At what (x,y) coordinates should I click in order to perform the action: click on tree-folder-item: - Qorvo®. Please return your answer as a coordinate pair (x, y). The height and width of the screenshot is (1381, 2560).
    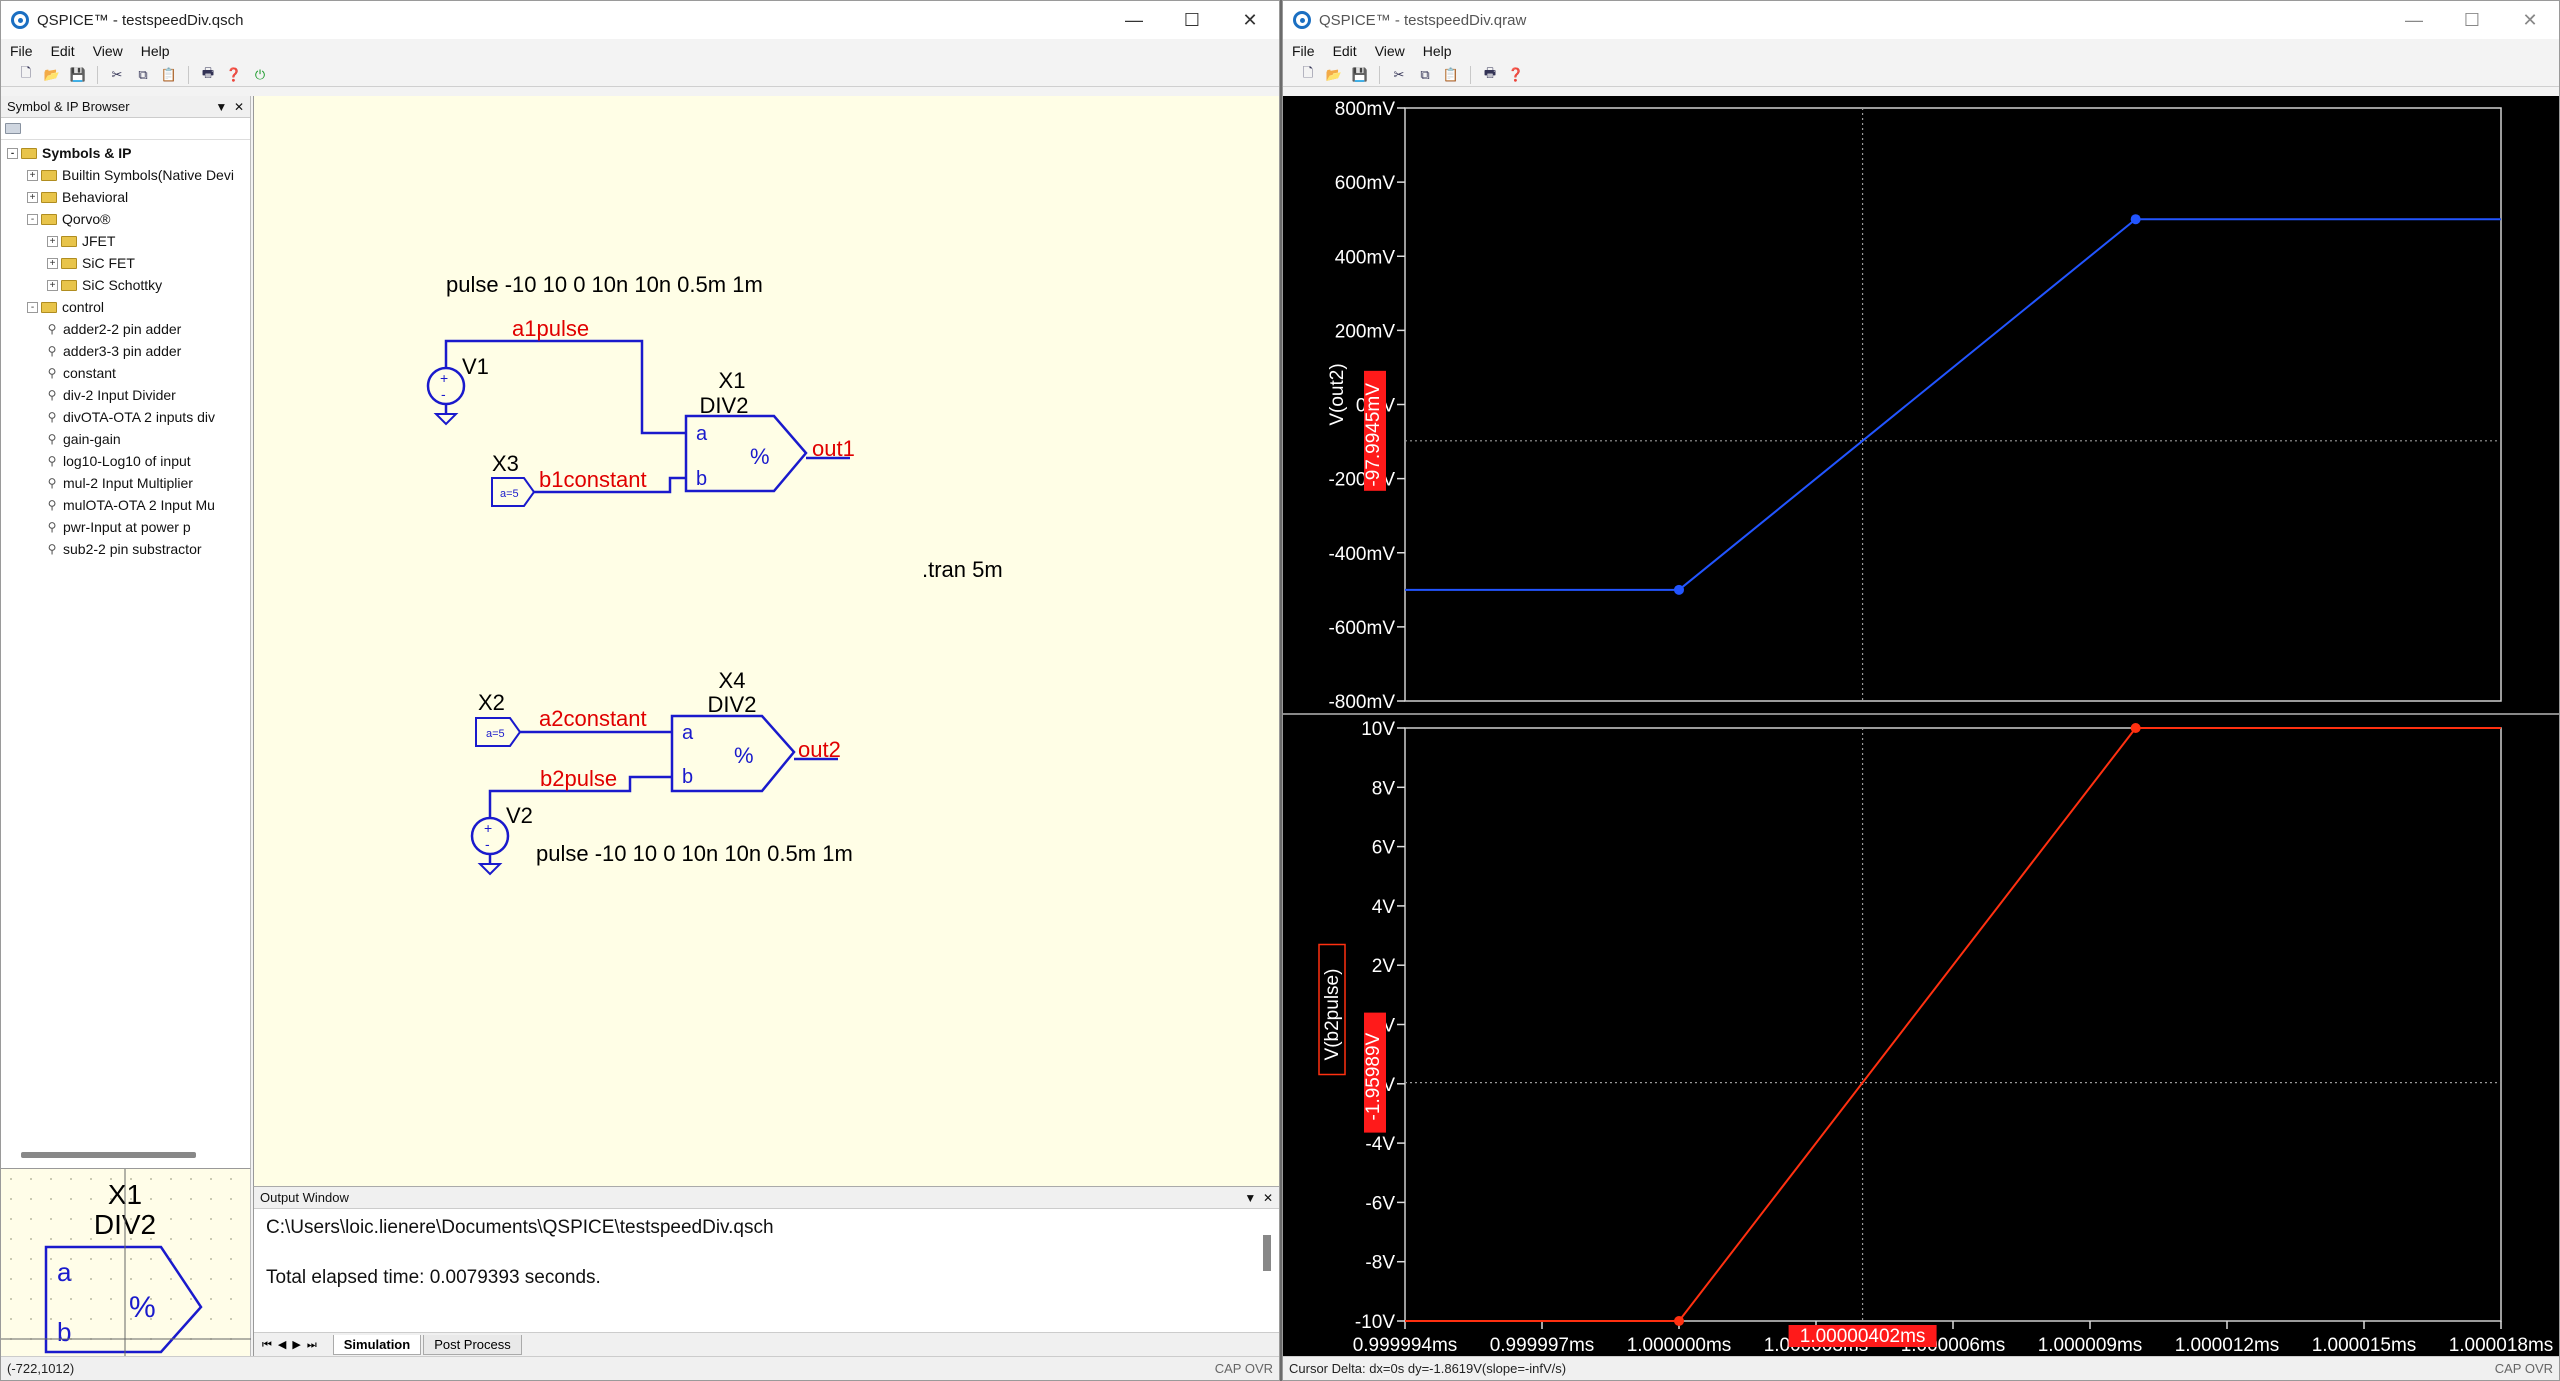
    Looking at the image, I should click on (125, 219).